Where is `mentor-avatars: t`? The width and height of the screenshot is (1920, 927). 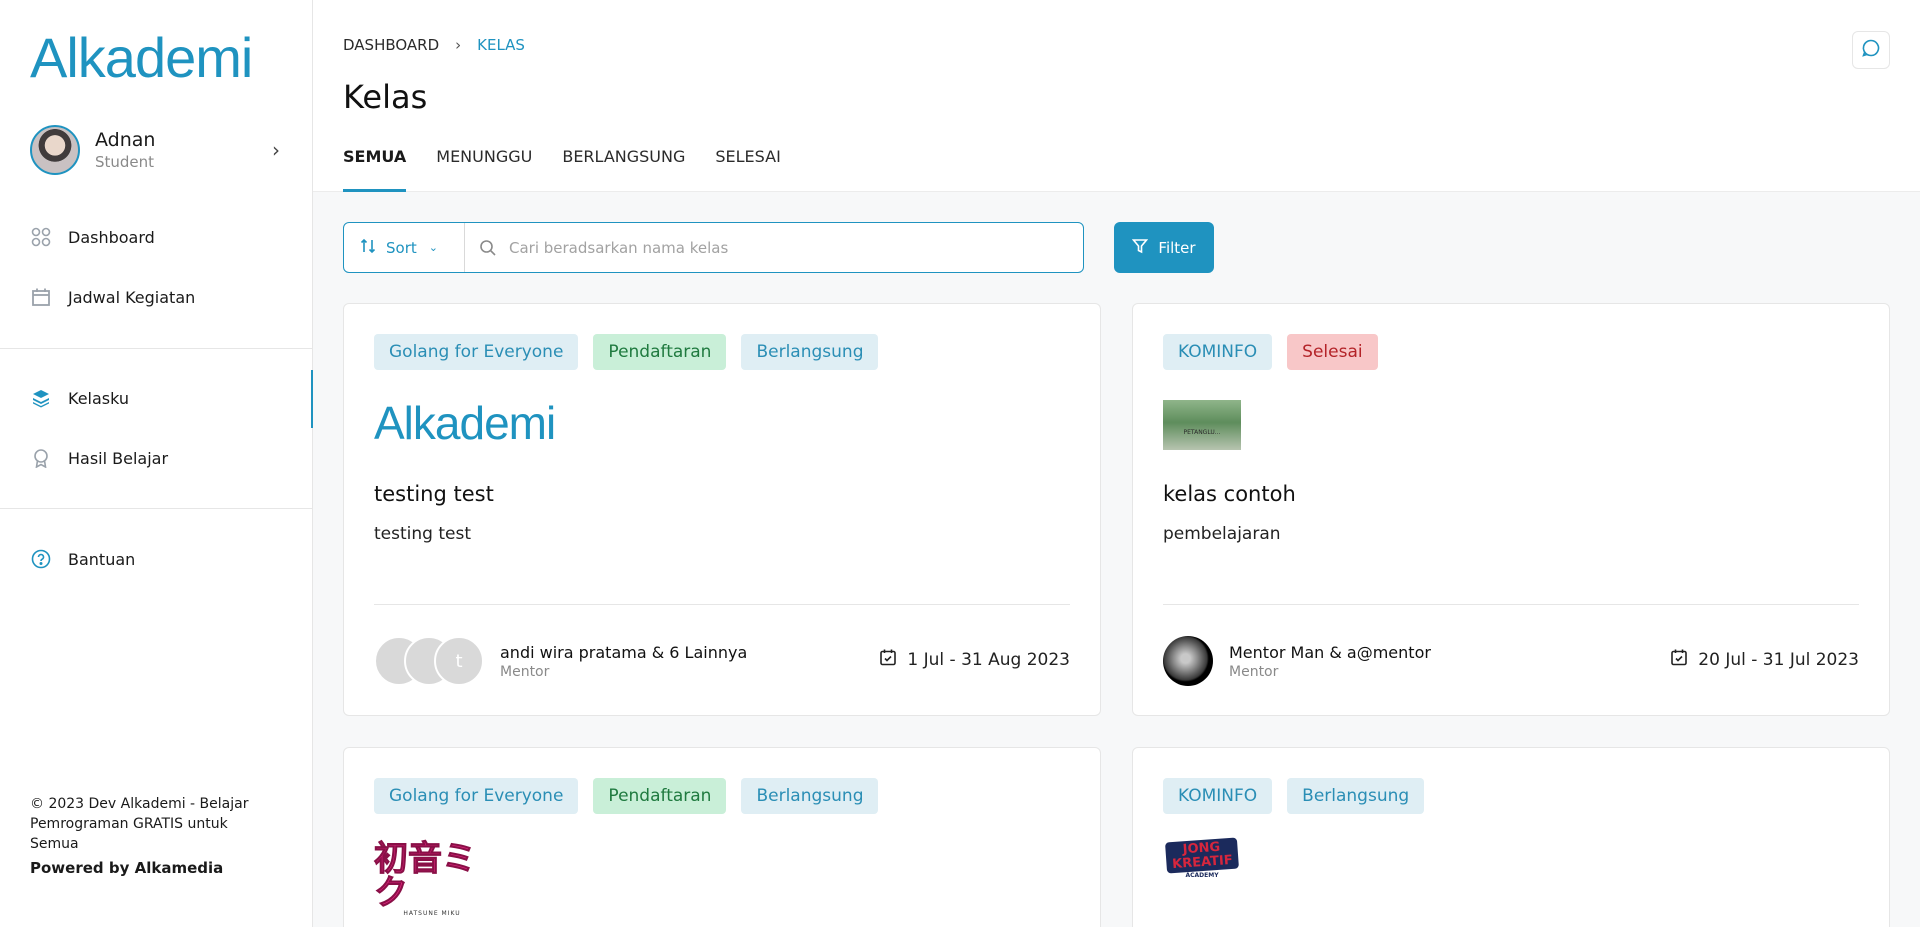 mentor-avatars: t is located at coordinates (429, 661).